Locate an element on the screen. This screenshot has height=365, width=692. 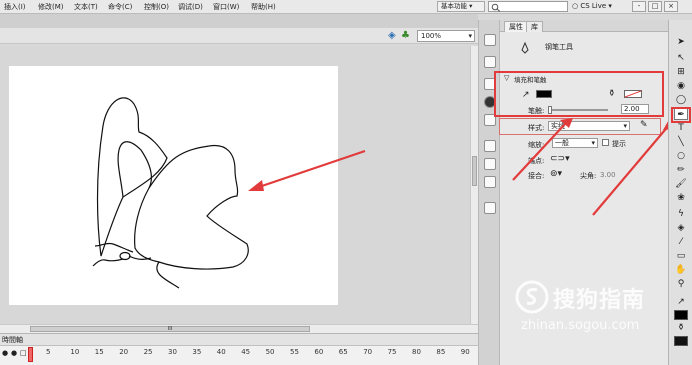
menu-debug: 调试(D) is located at coordinates (190, 7).